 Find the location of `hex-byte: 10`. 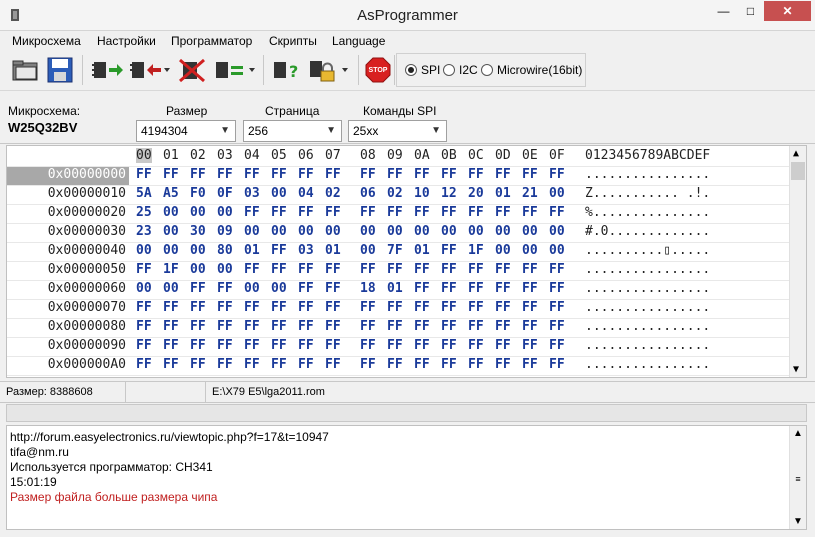

hex-byte: 10 is located at coordinates (422, 193).